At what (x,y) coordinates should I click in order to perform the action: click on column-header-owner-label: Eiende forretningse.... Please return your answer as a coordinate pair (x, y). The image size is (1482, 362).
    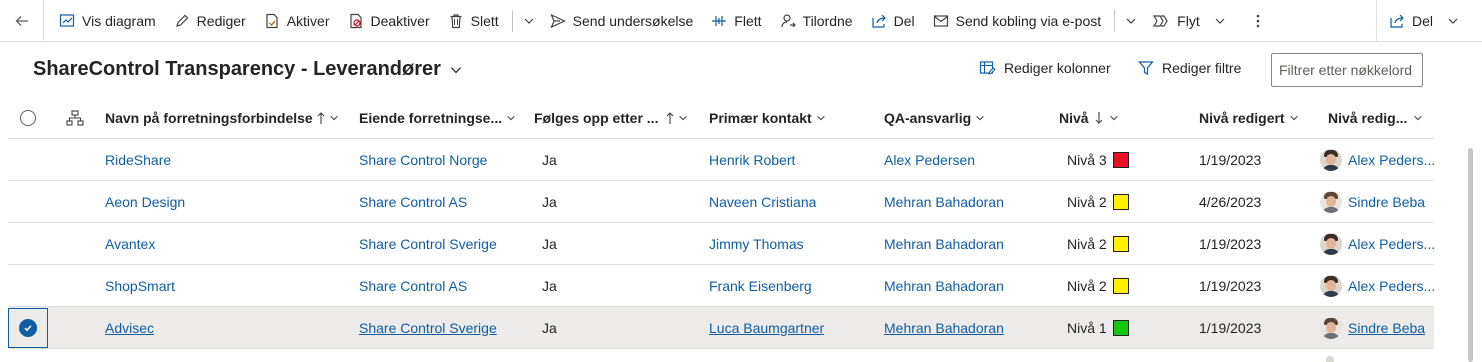
    Looking at the image, I should click on (431, 118).